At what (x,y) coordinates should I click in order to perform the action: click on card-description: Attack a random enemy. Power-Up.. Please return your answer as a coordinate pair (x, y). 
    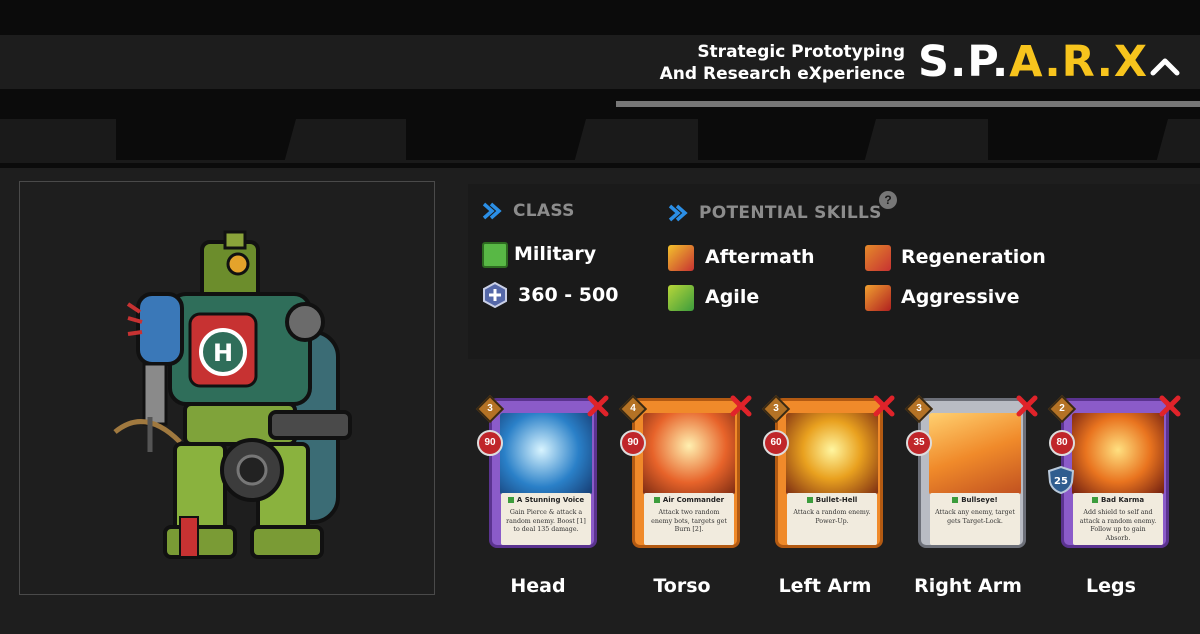
    Looking at the image, I should click on (832, 517).